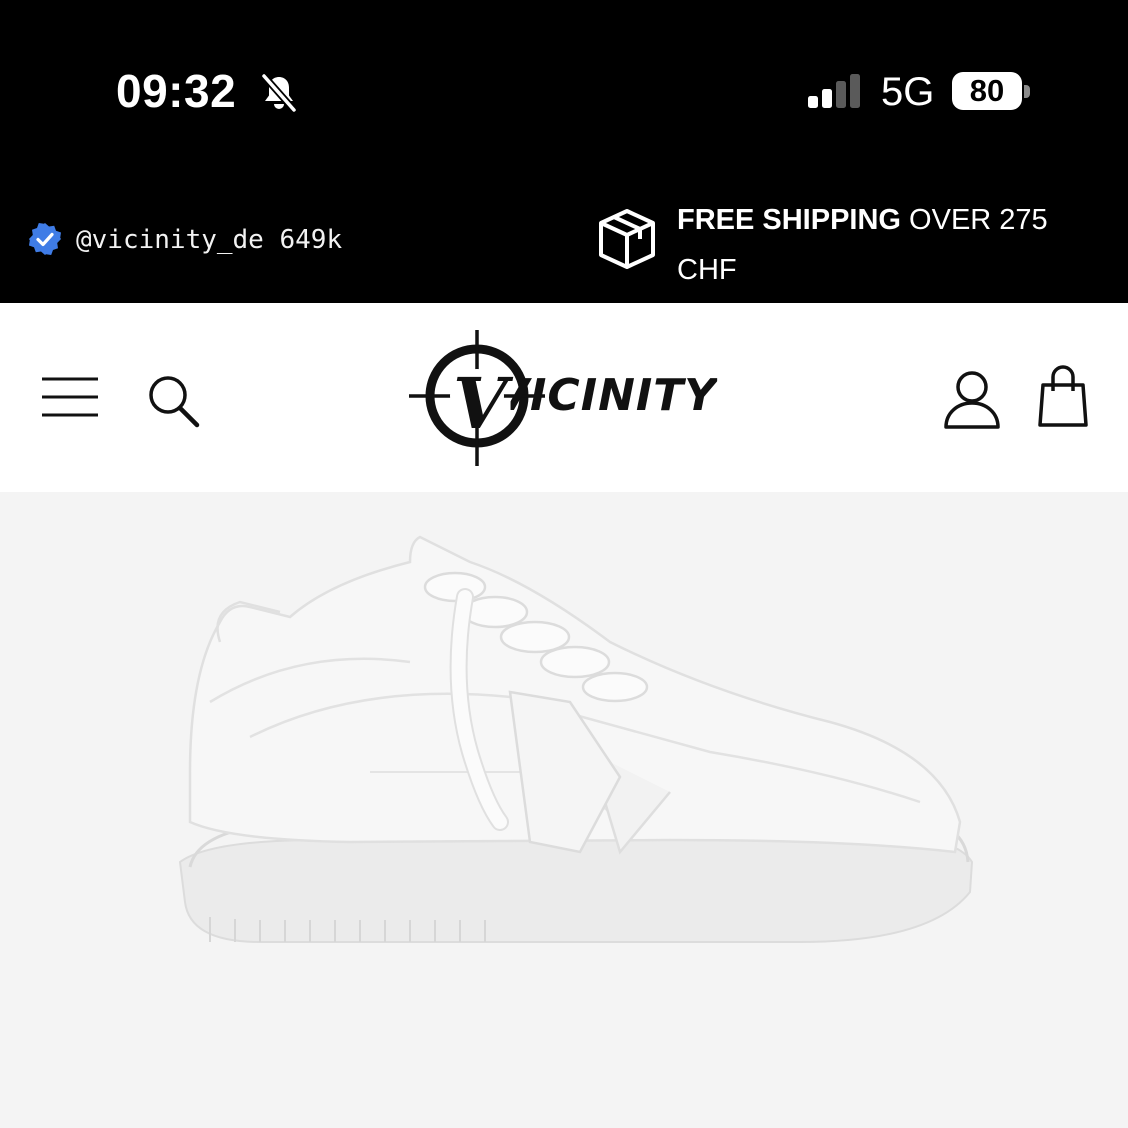 This screenshot has height=1128, width=1128. What do you see at coordinates (834, 91) in the screenshot?
I see `signal-icon` at bounding box center [834, 91].